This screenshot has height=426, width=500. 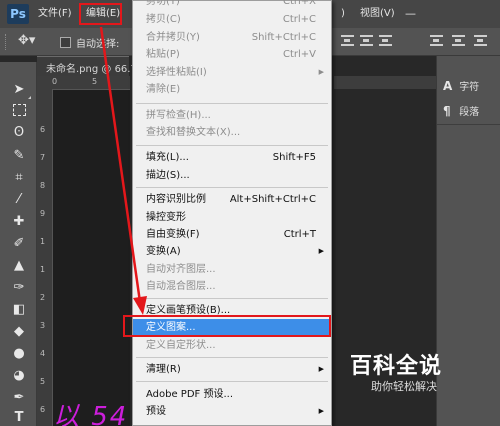 I want to click on align-bottom-icon, so click(x=385, y=40).